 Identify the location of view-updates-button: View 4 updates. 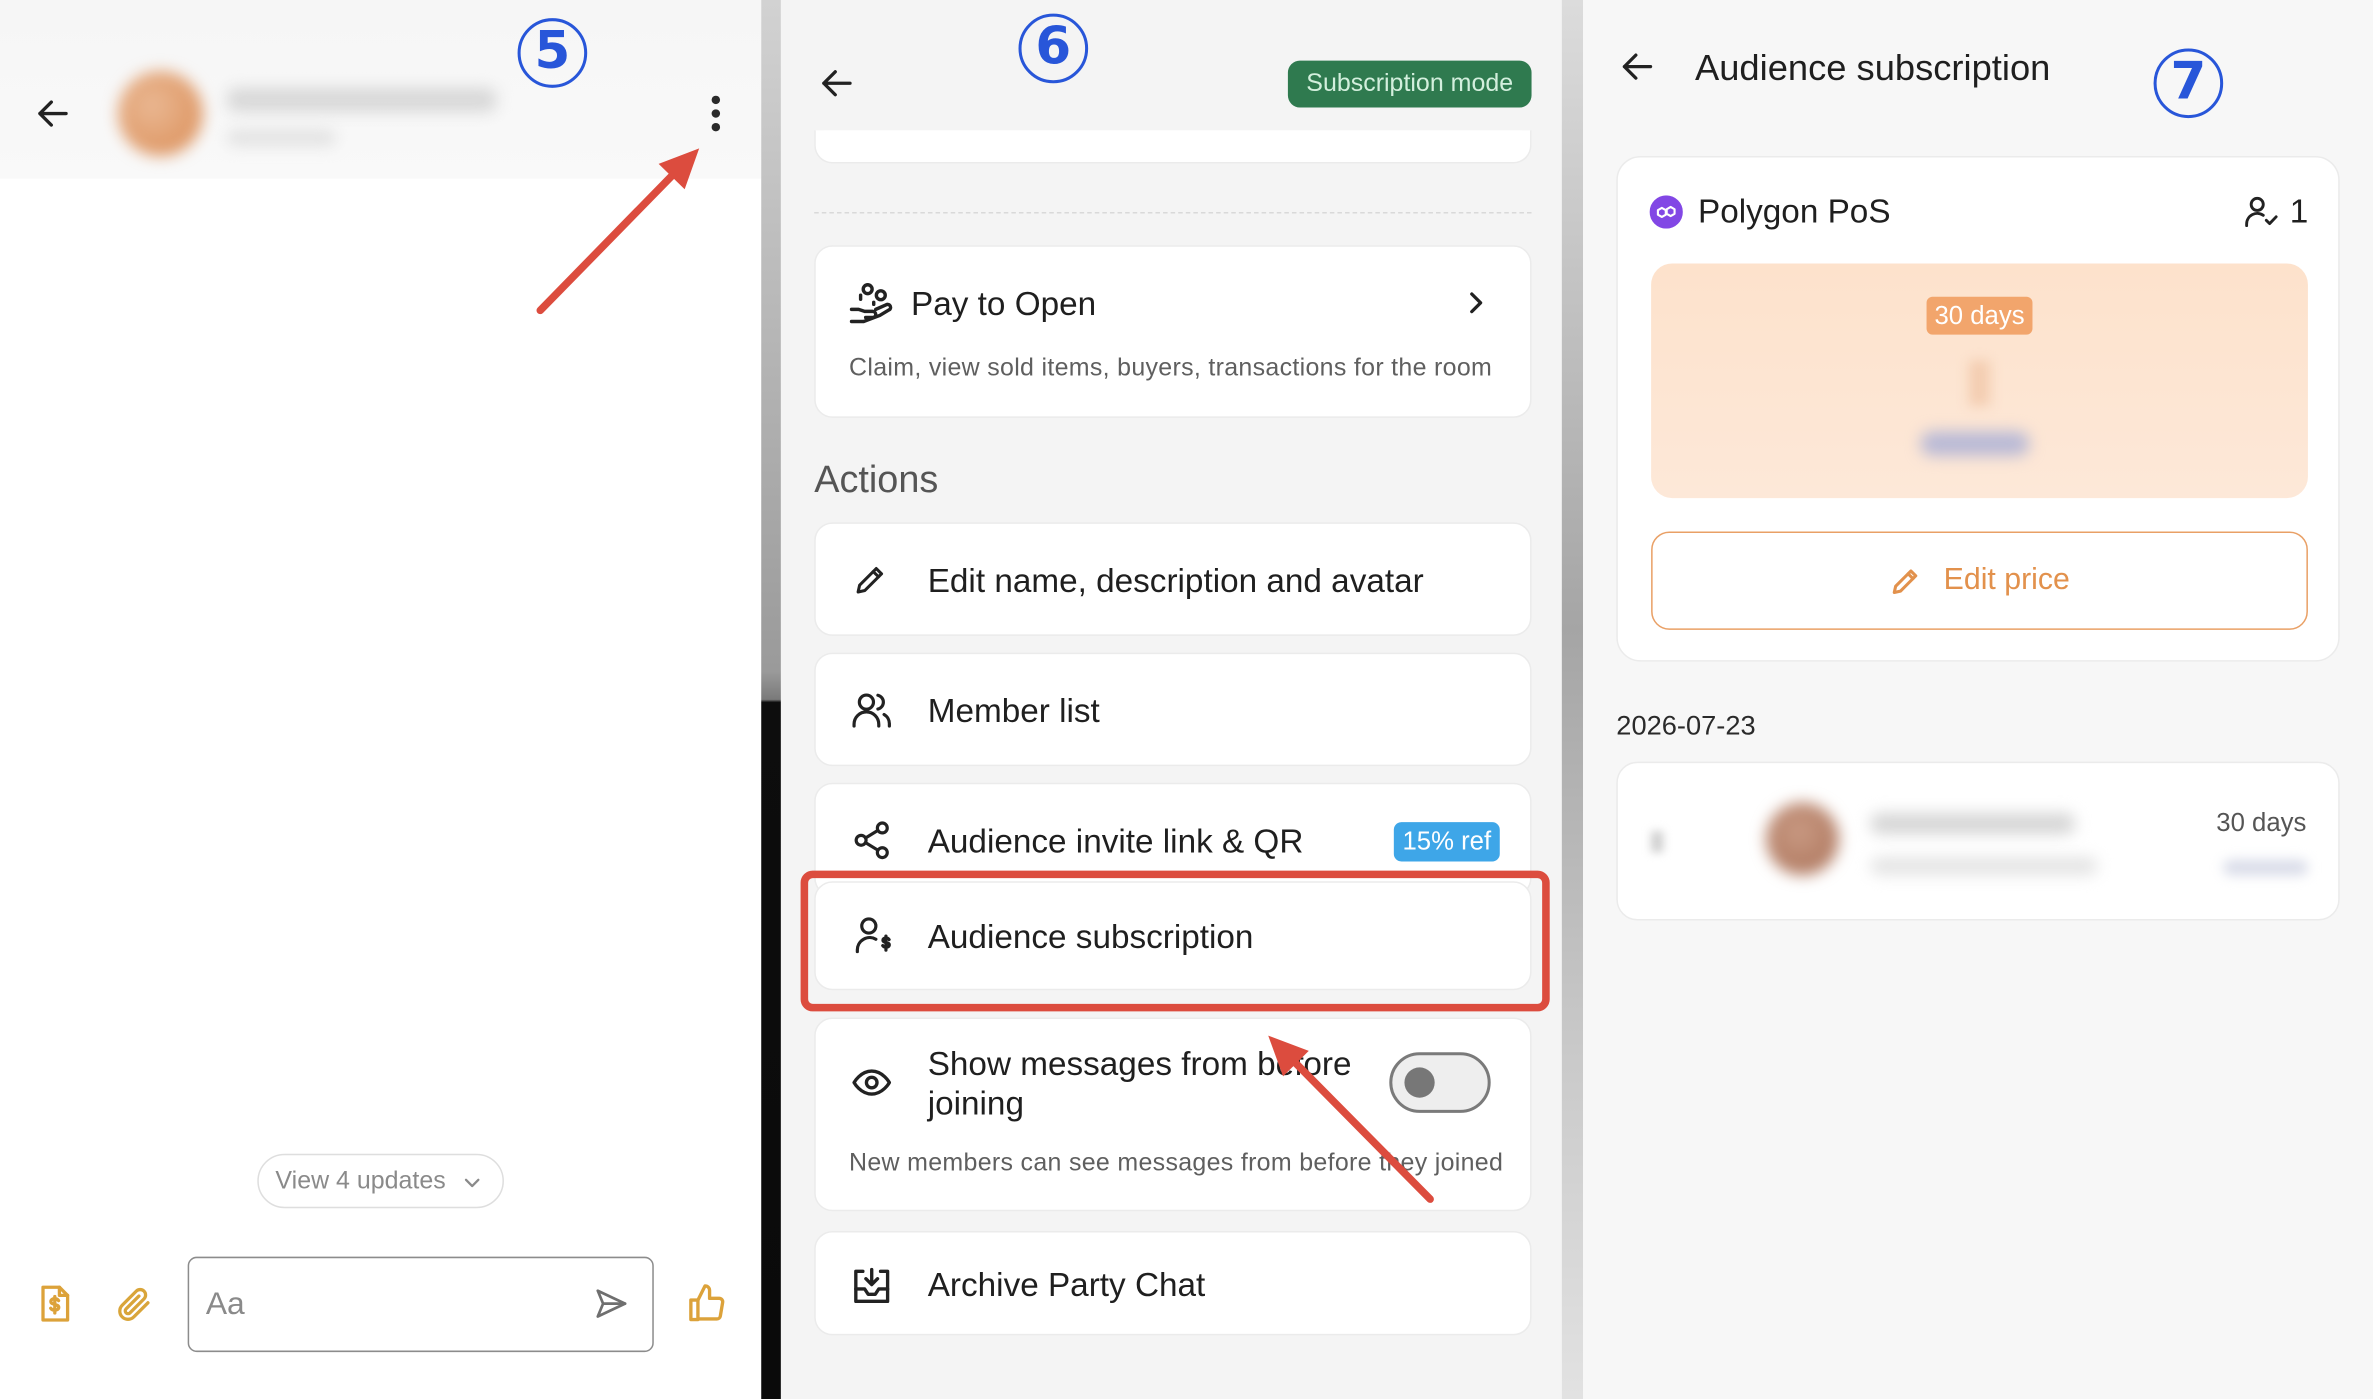
(380, 1181).